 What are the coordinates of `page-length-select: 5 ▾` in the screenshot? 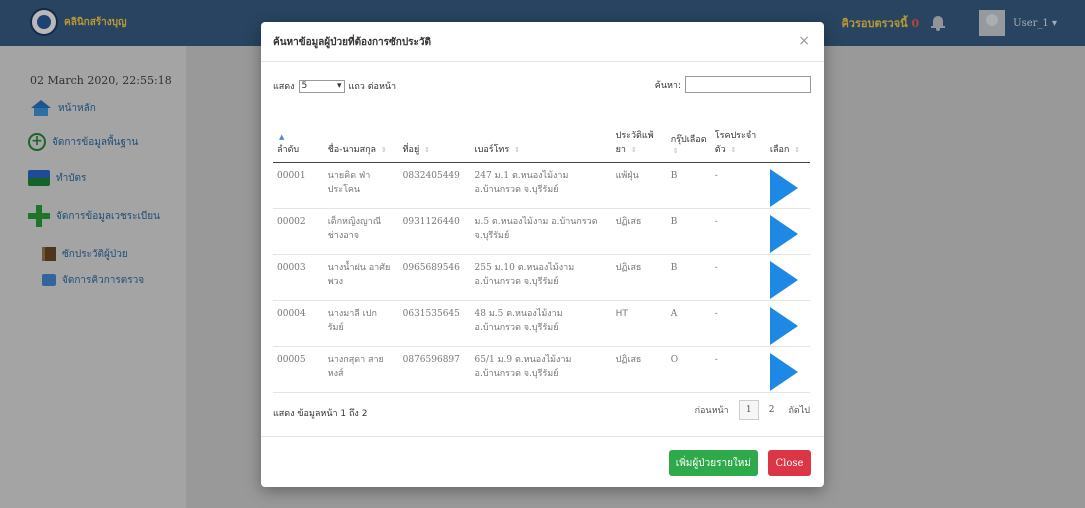 It's located at (321, 86).